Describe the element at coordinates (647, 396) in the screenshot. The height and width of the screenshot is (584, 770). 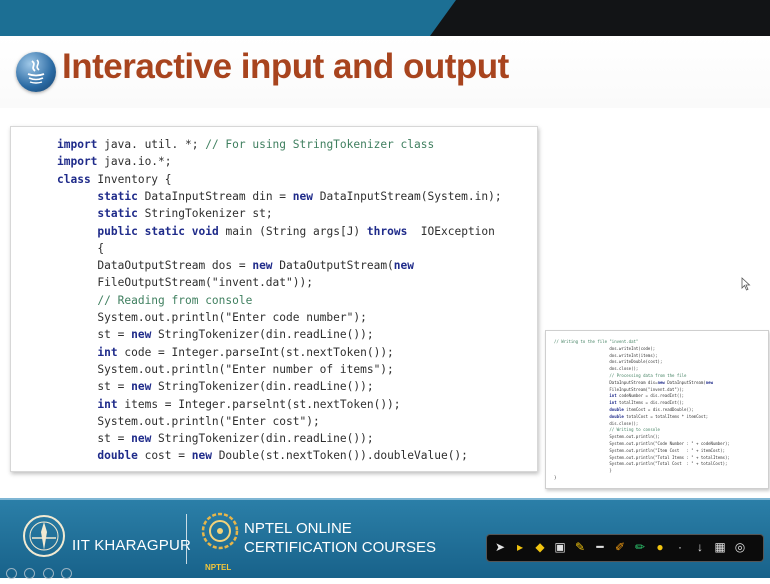
I see `thumbnail-code-line: int codeNumber = dis.readInt();` at that location.